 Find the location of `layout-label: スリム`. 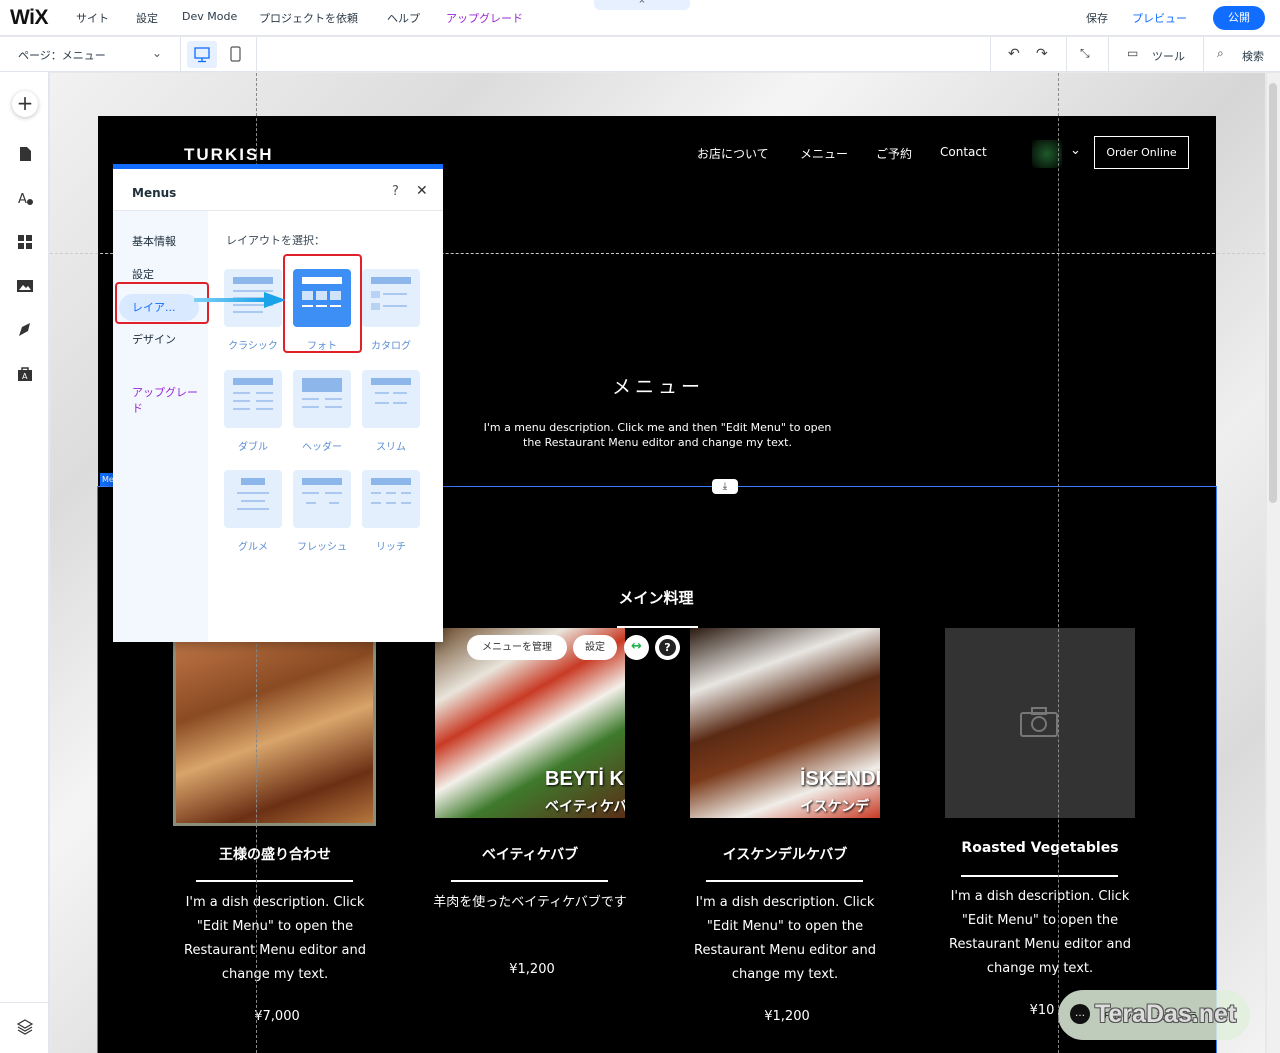

layout-label: スリム is located at coordinates (391, 445).